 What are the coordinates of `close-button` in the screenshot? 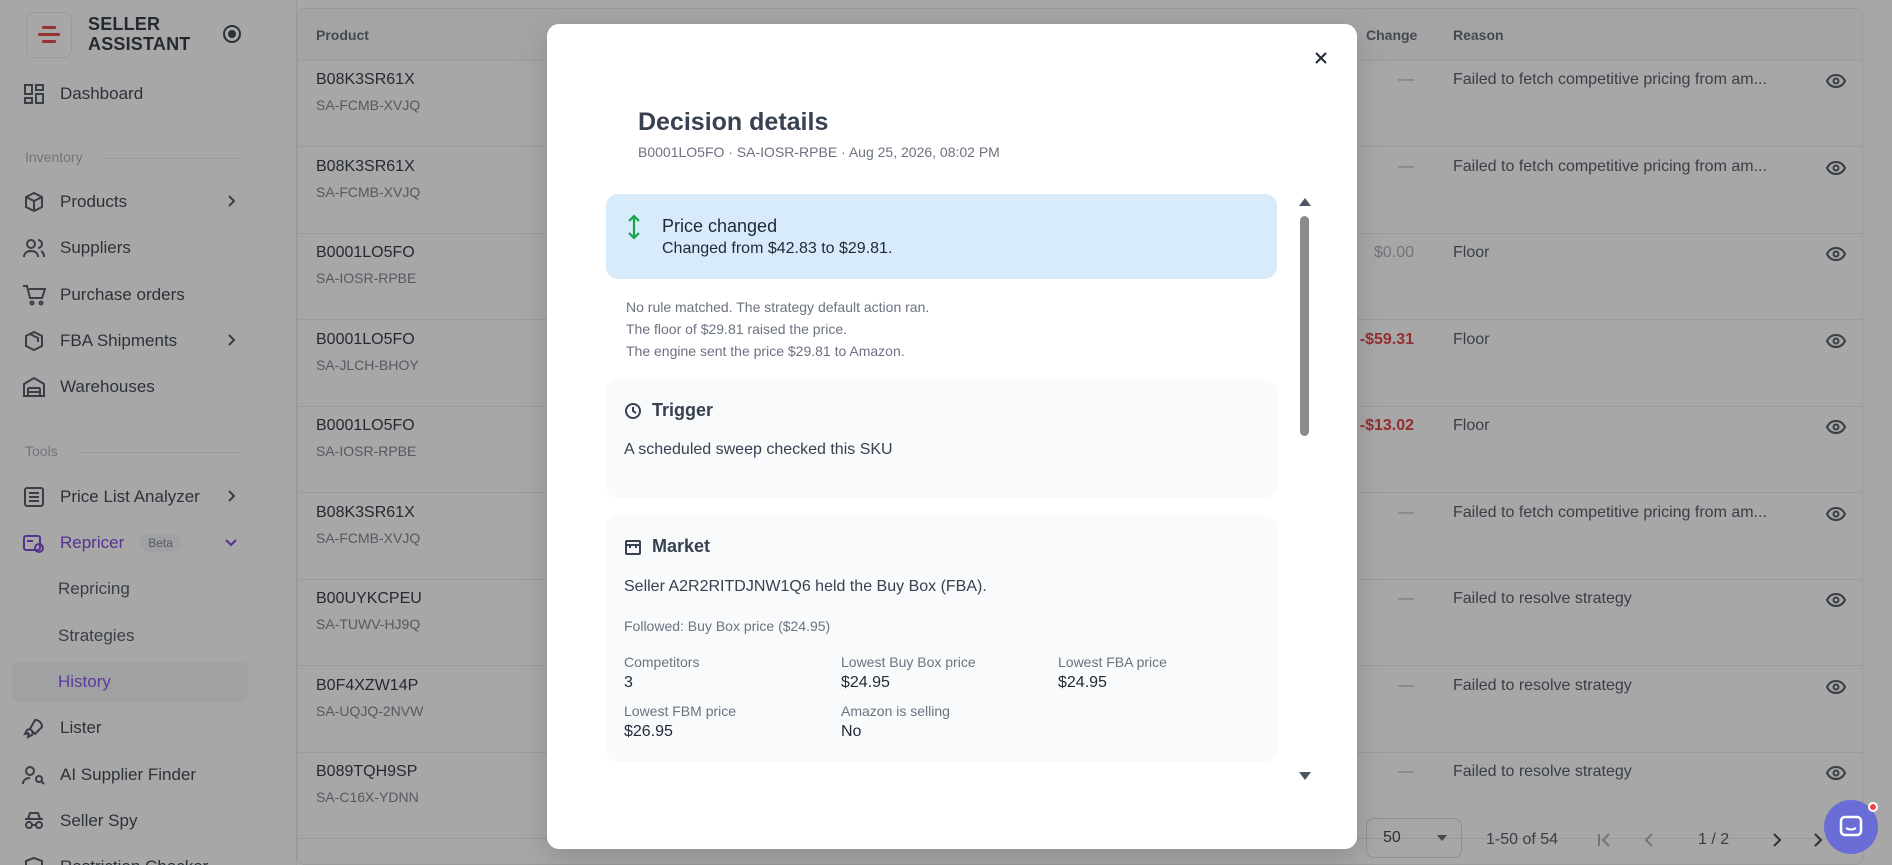 It's located at (1321, 58).